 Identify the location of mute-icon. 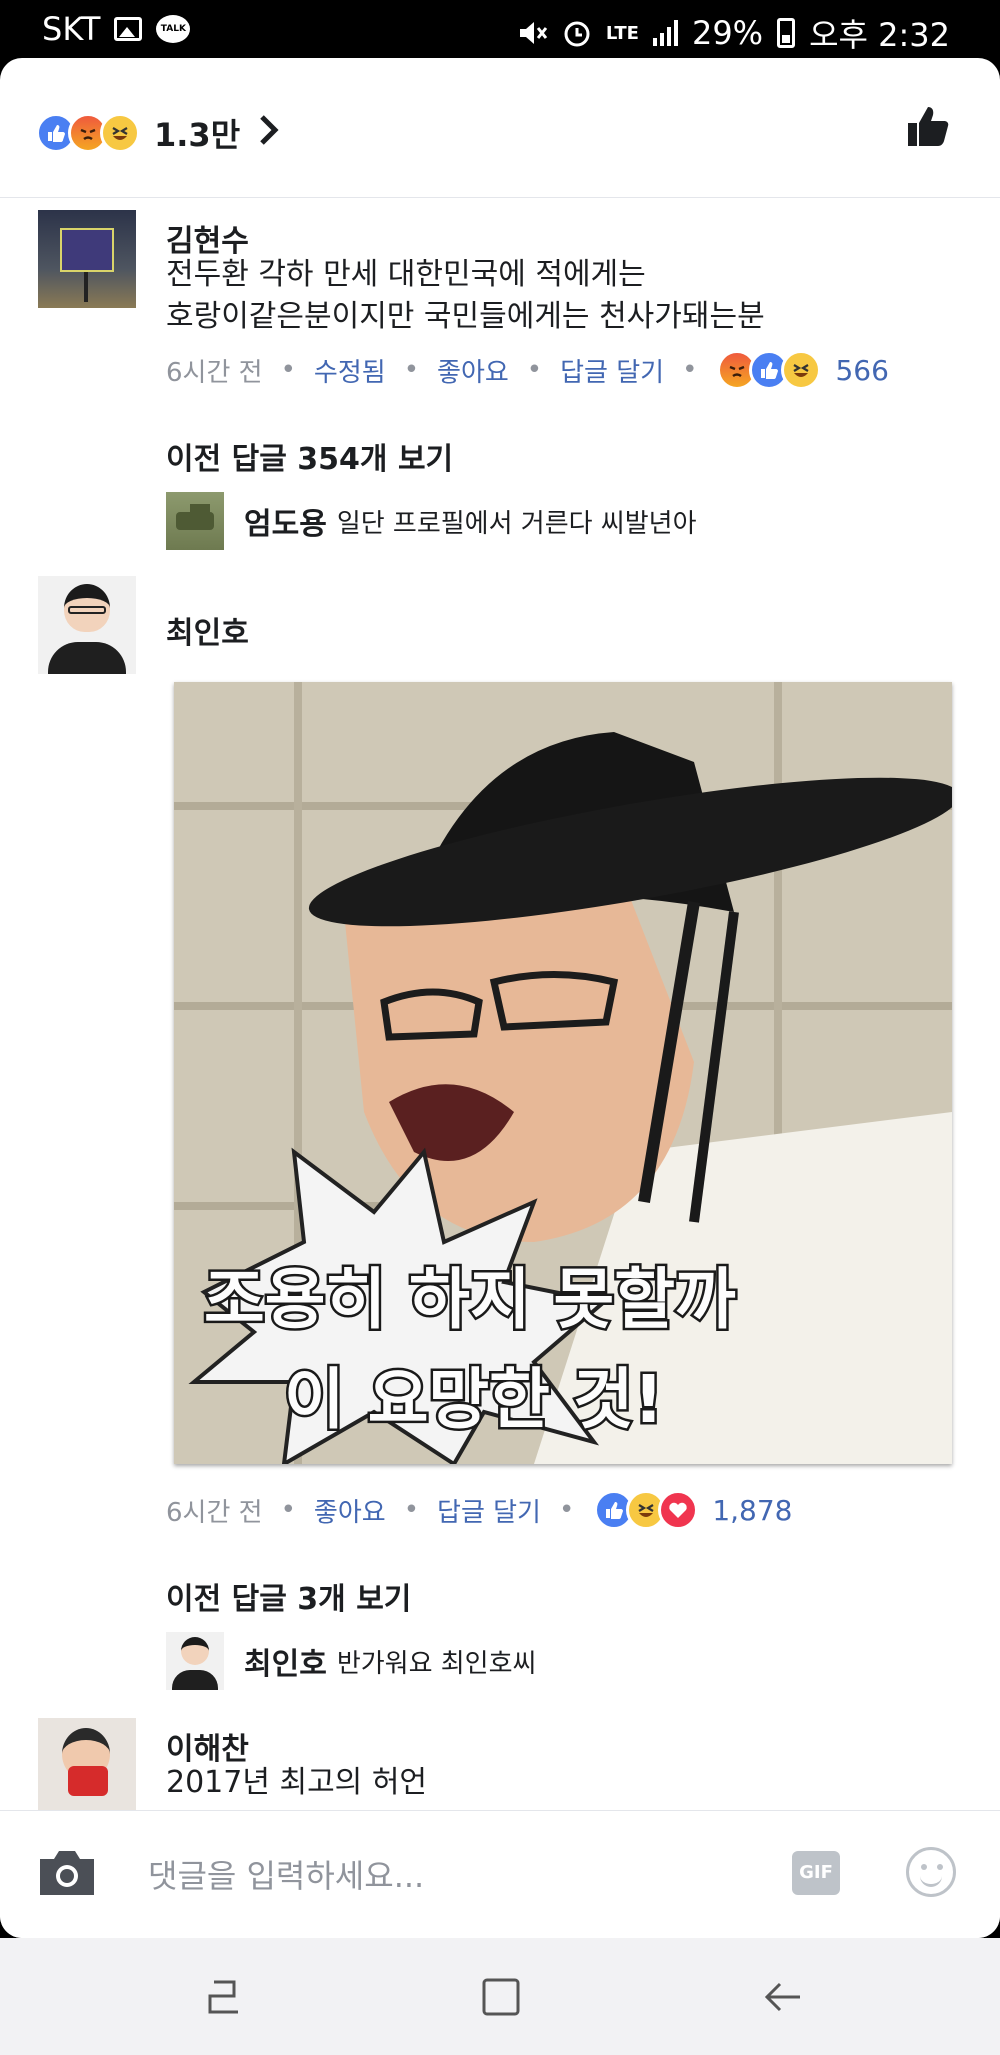
(533, 33).